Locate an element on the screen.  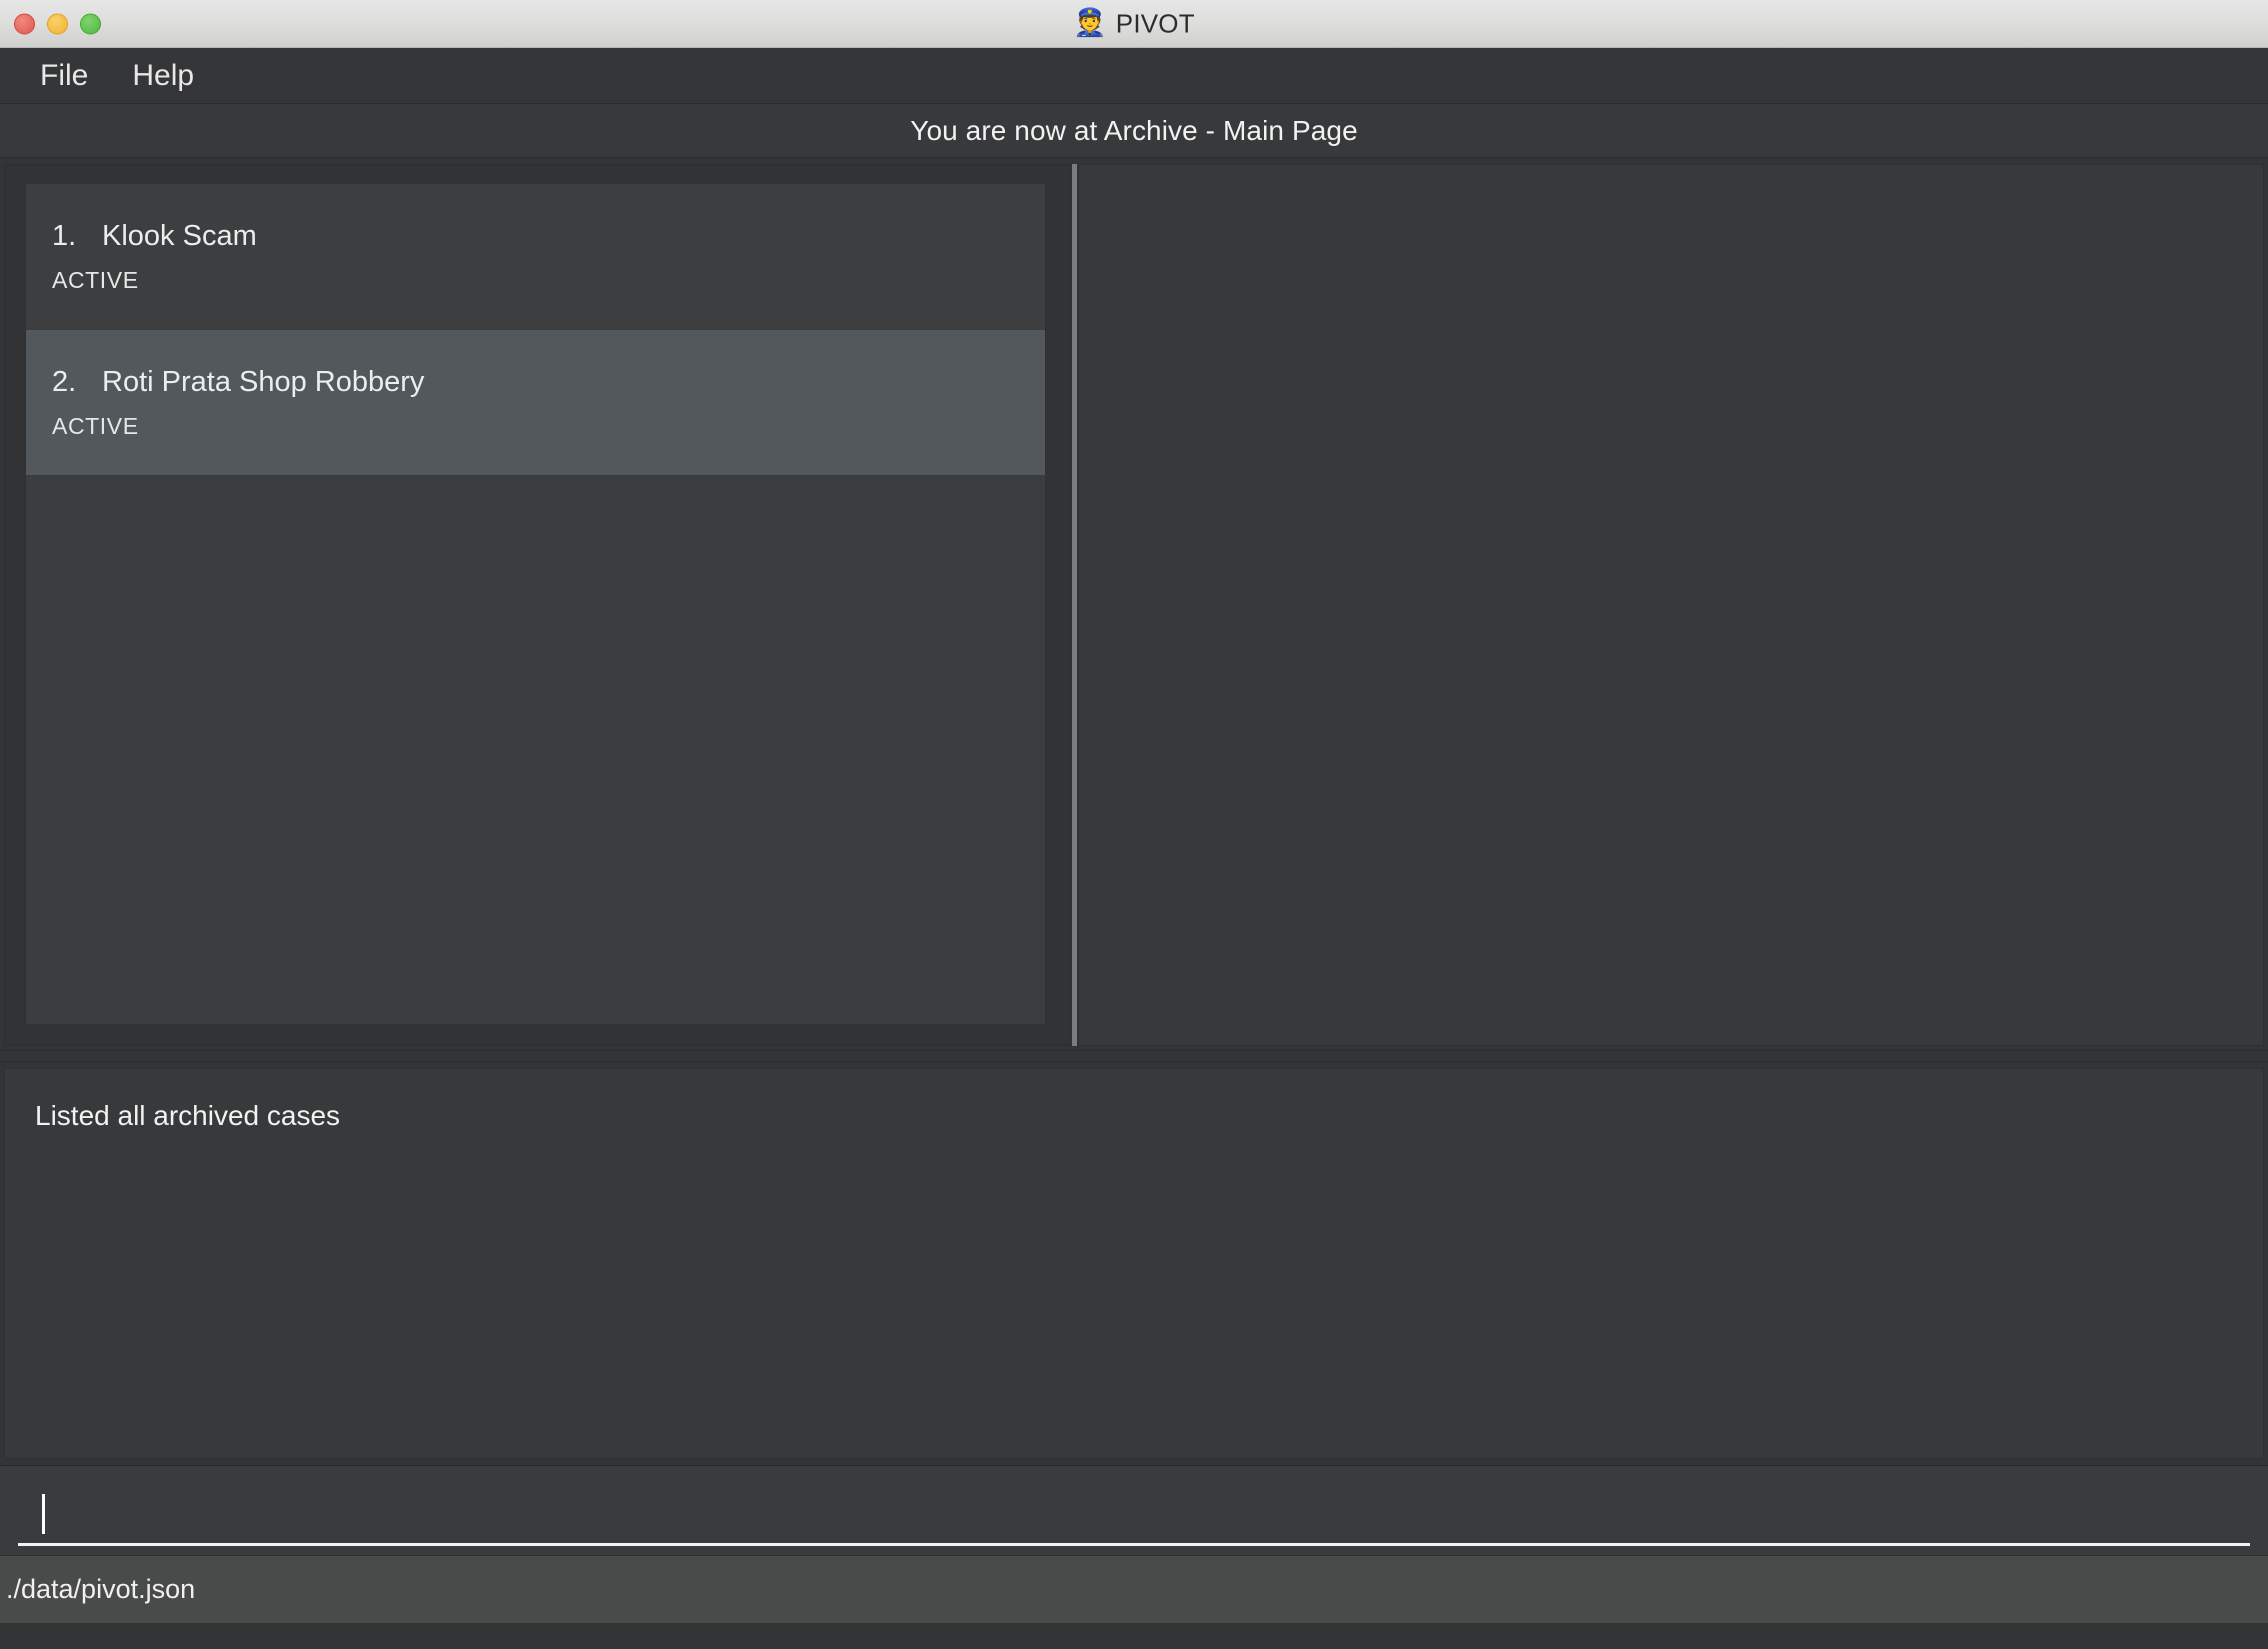
traffic-light-group is located at coordinates (57, 23).